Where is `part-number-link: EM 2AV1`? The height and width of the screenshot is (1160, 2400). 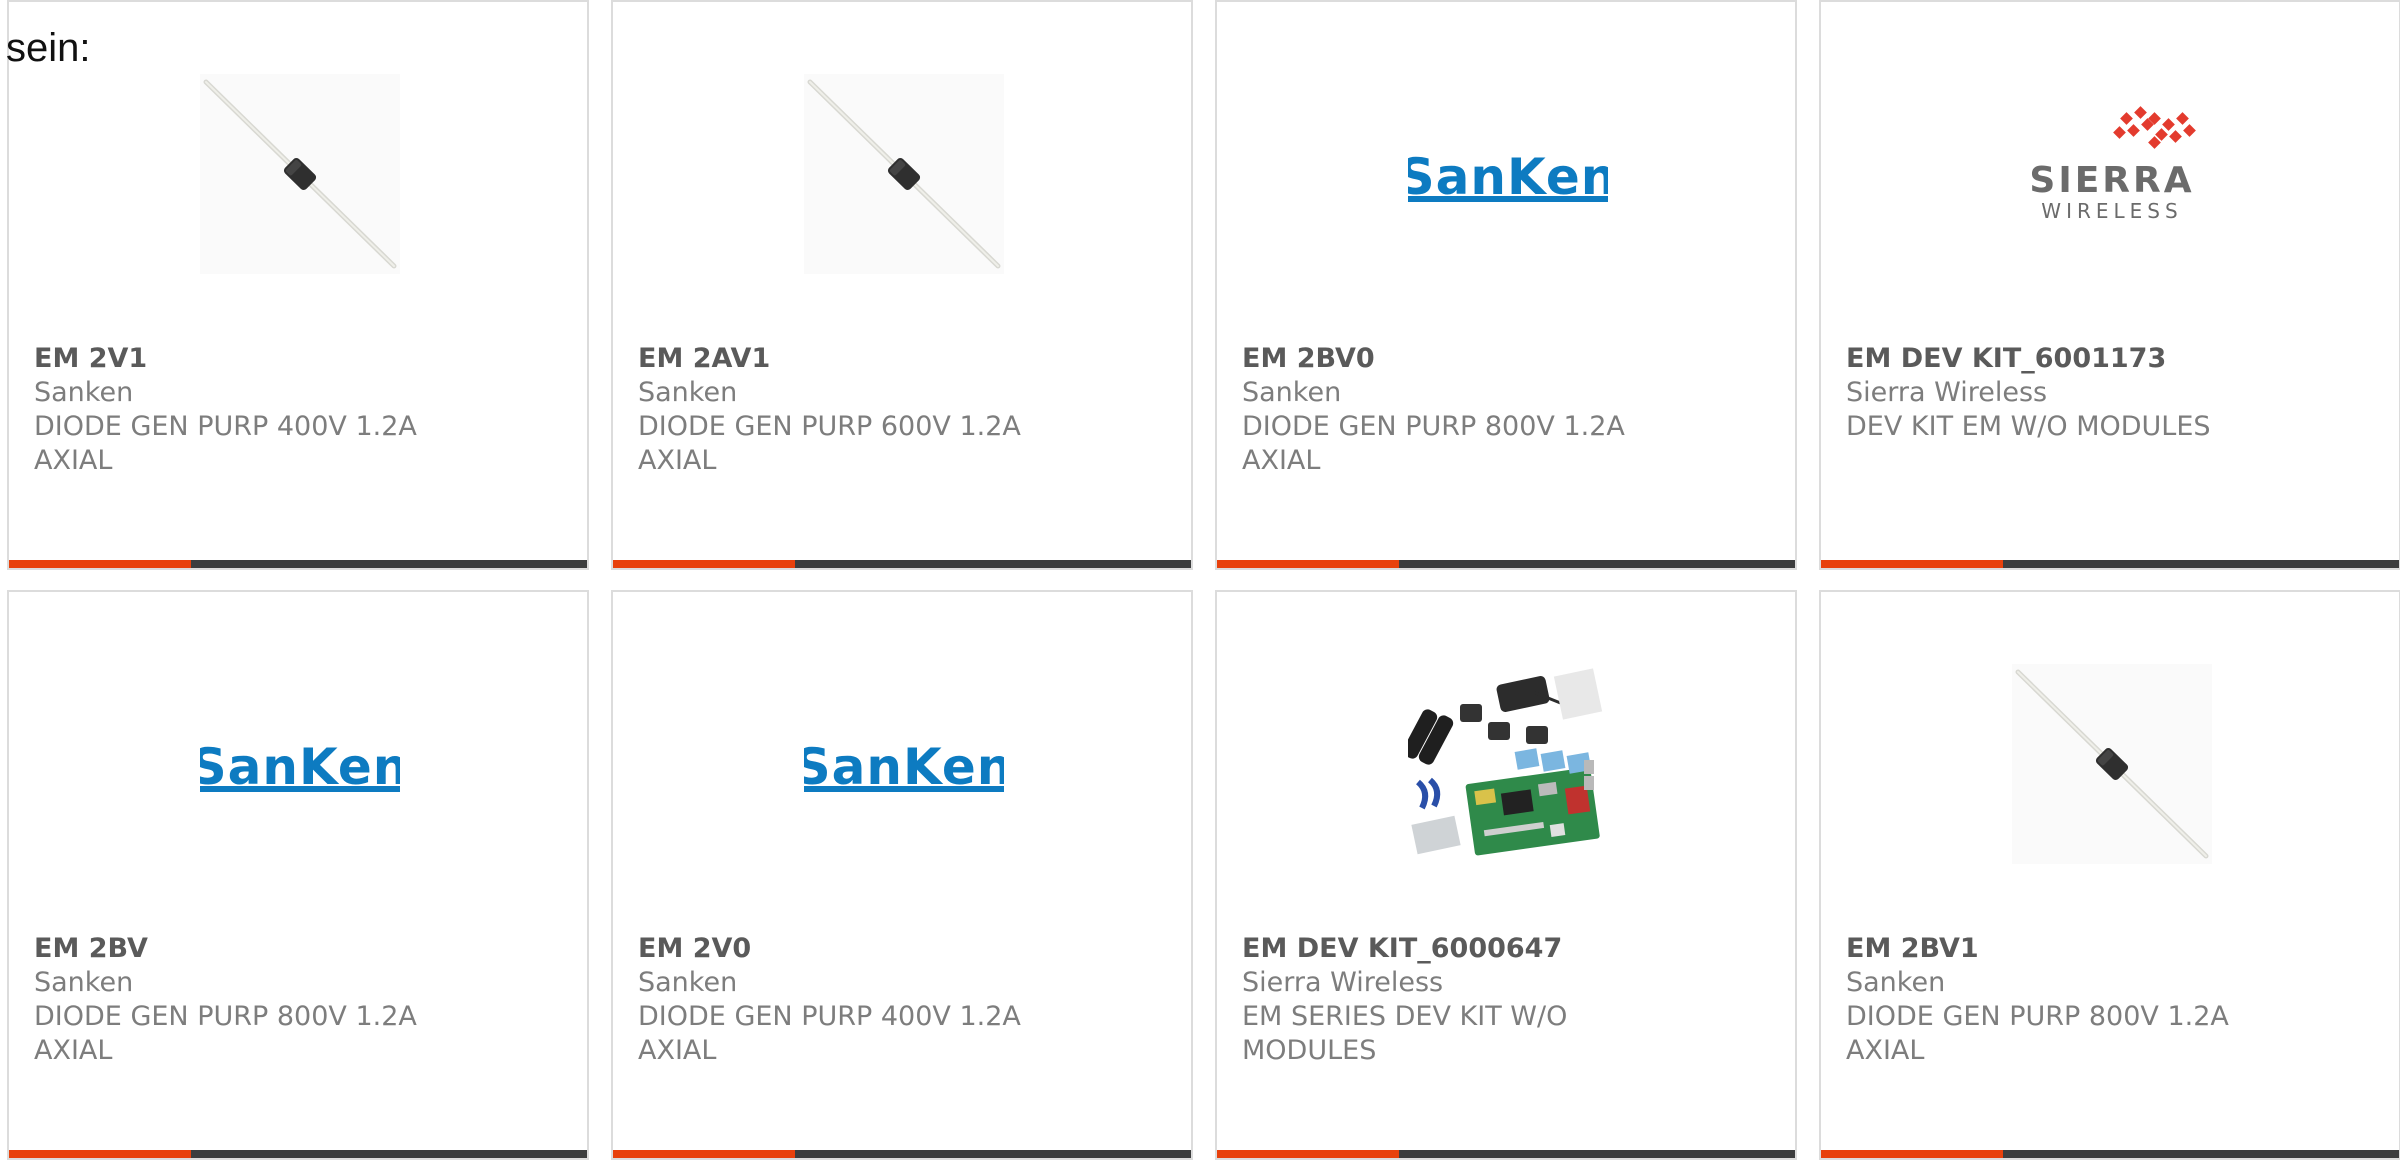
part-number-link: EM 2AV1 is located at coordinates (898, 359).